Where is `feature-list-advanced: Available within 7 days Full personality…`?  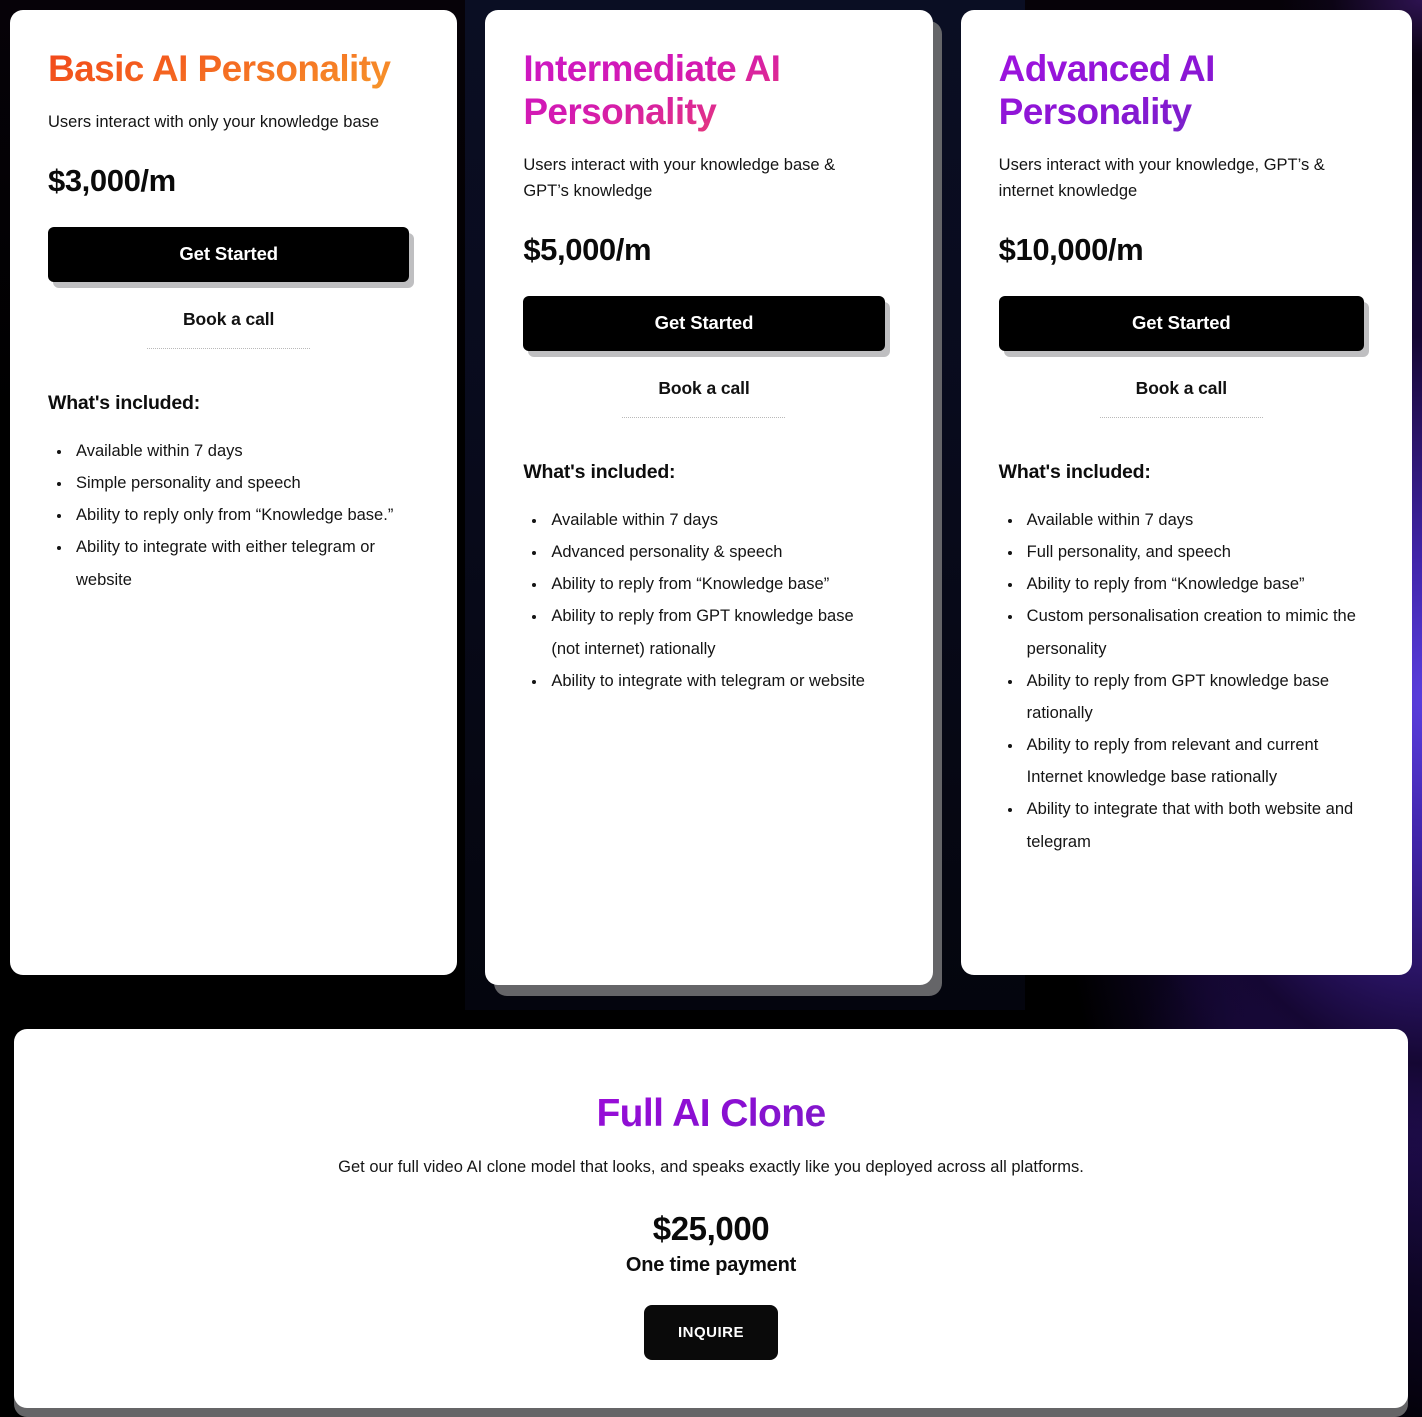 feature-list-advanced: Available within 7 days Full personality… is located at coordinates (1181, 681).